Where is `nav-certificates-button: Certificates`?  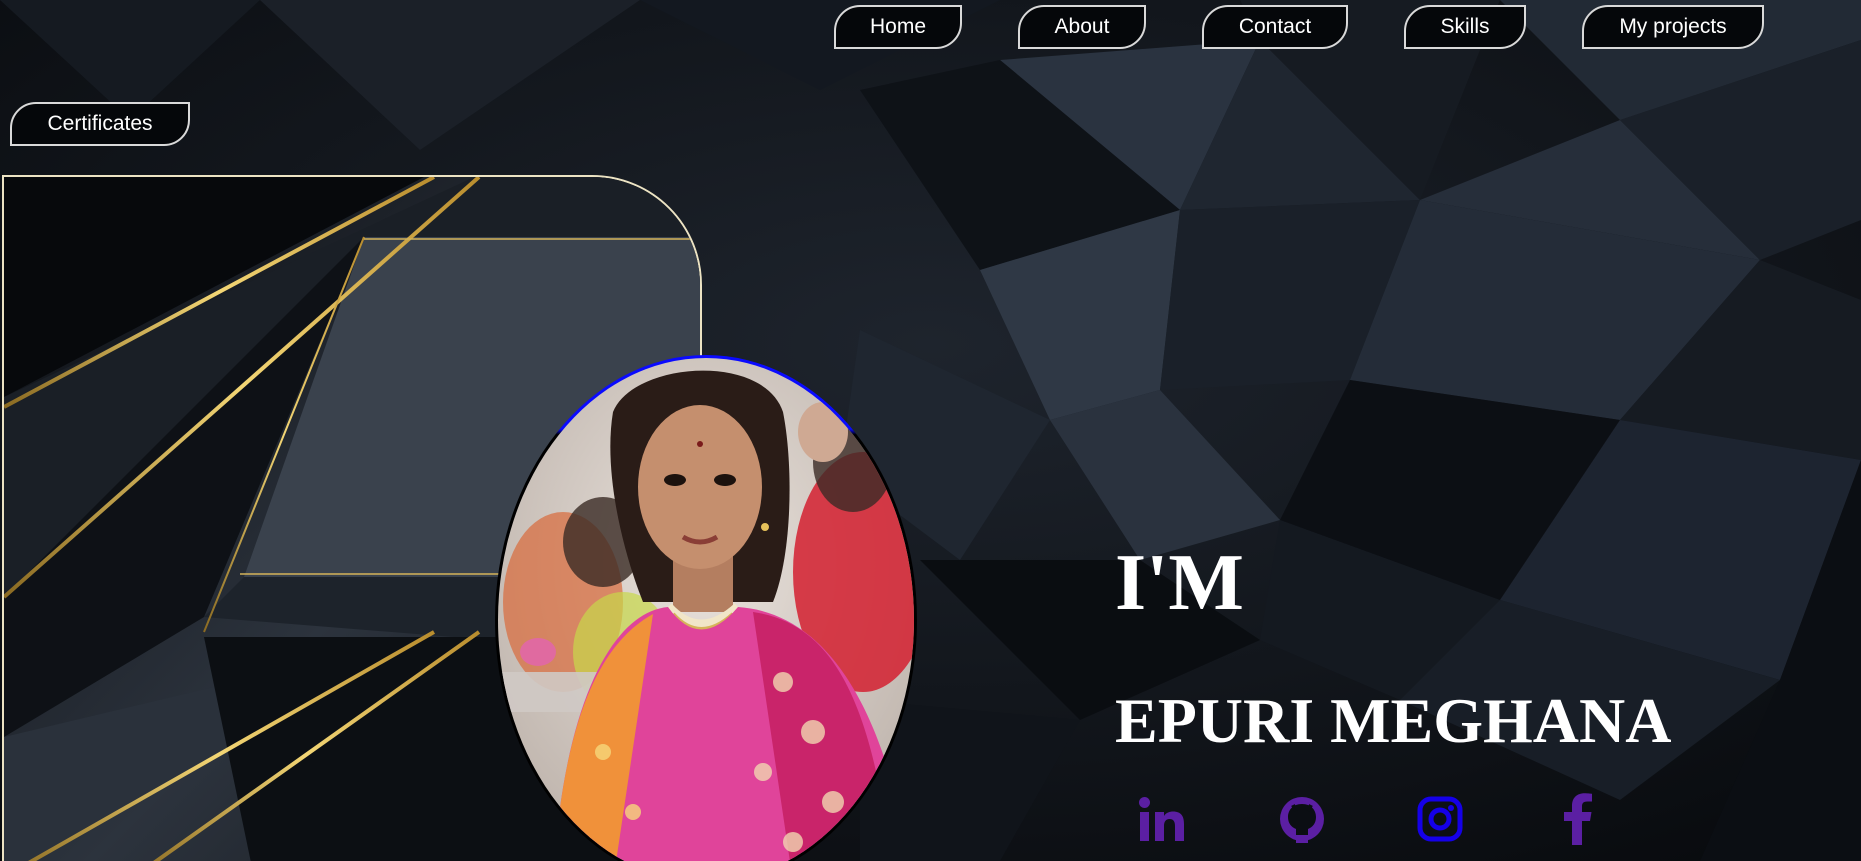 nav-certificates-button: Certificates is located at coordinates (100, 124).